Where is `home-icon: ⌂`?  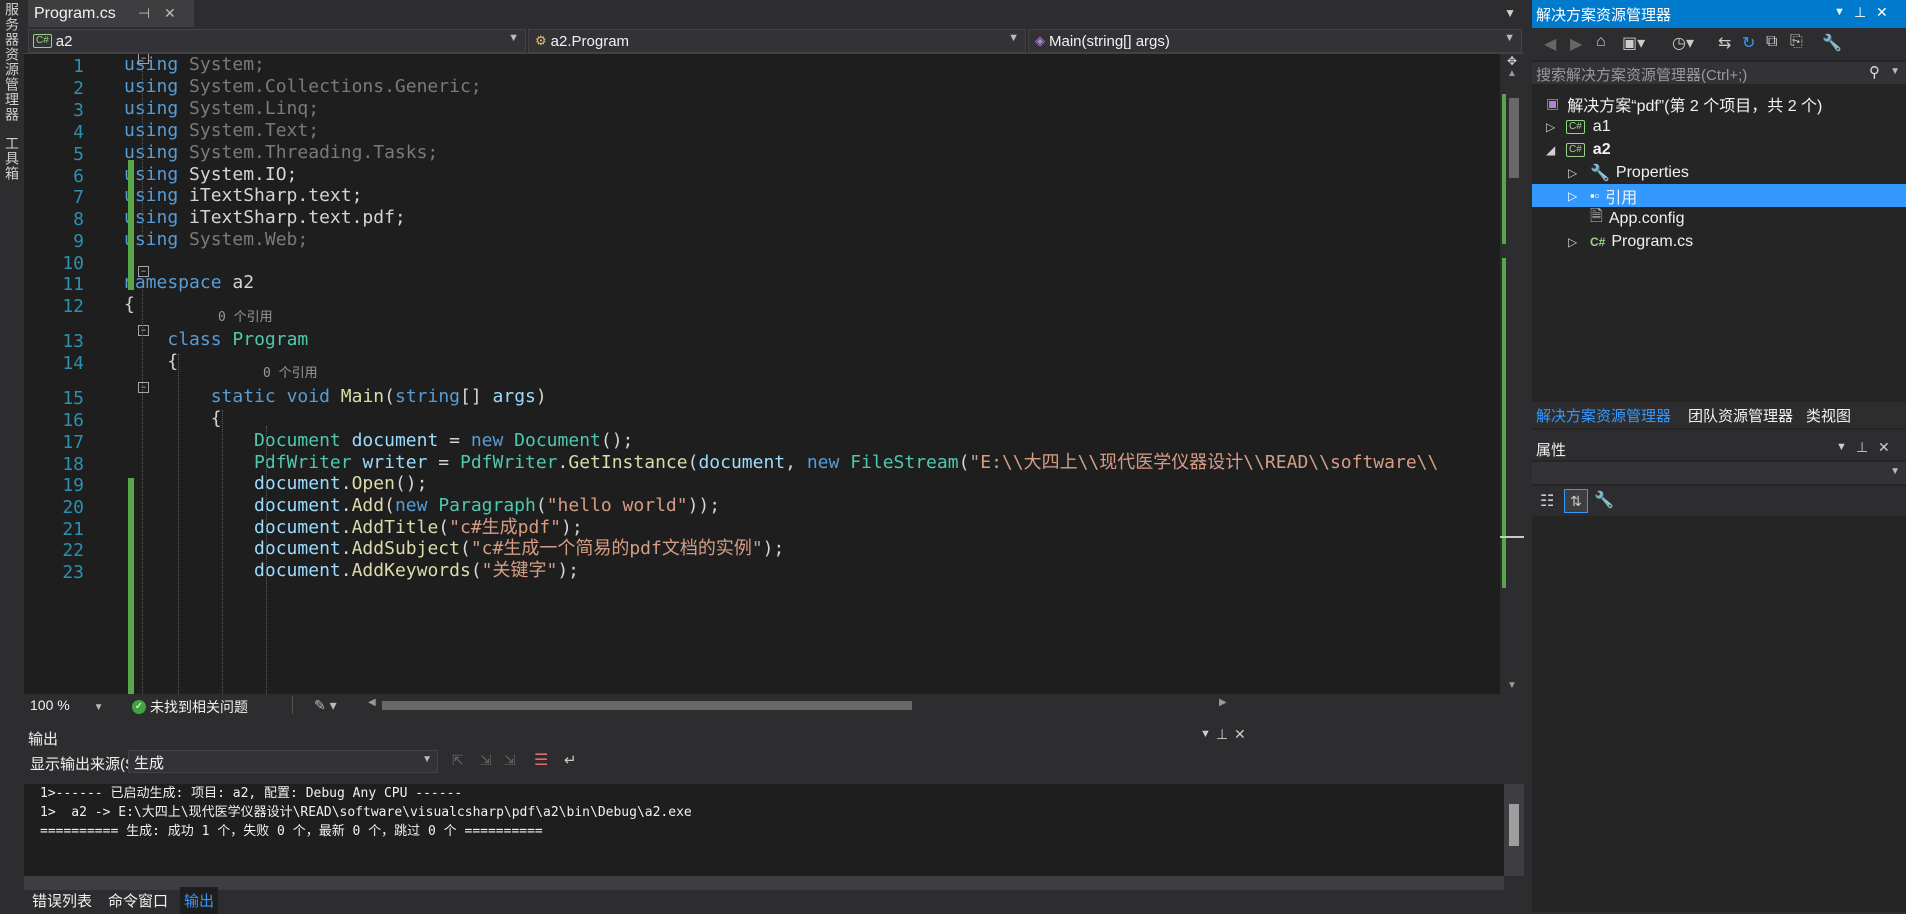 home-icon: ⌂ is located at coordinates (1601, 42).